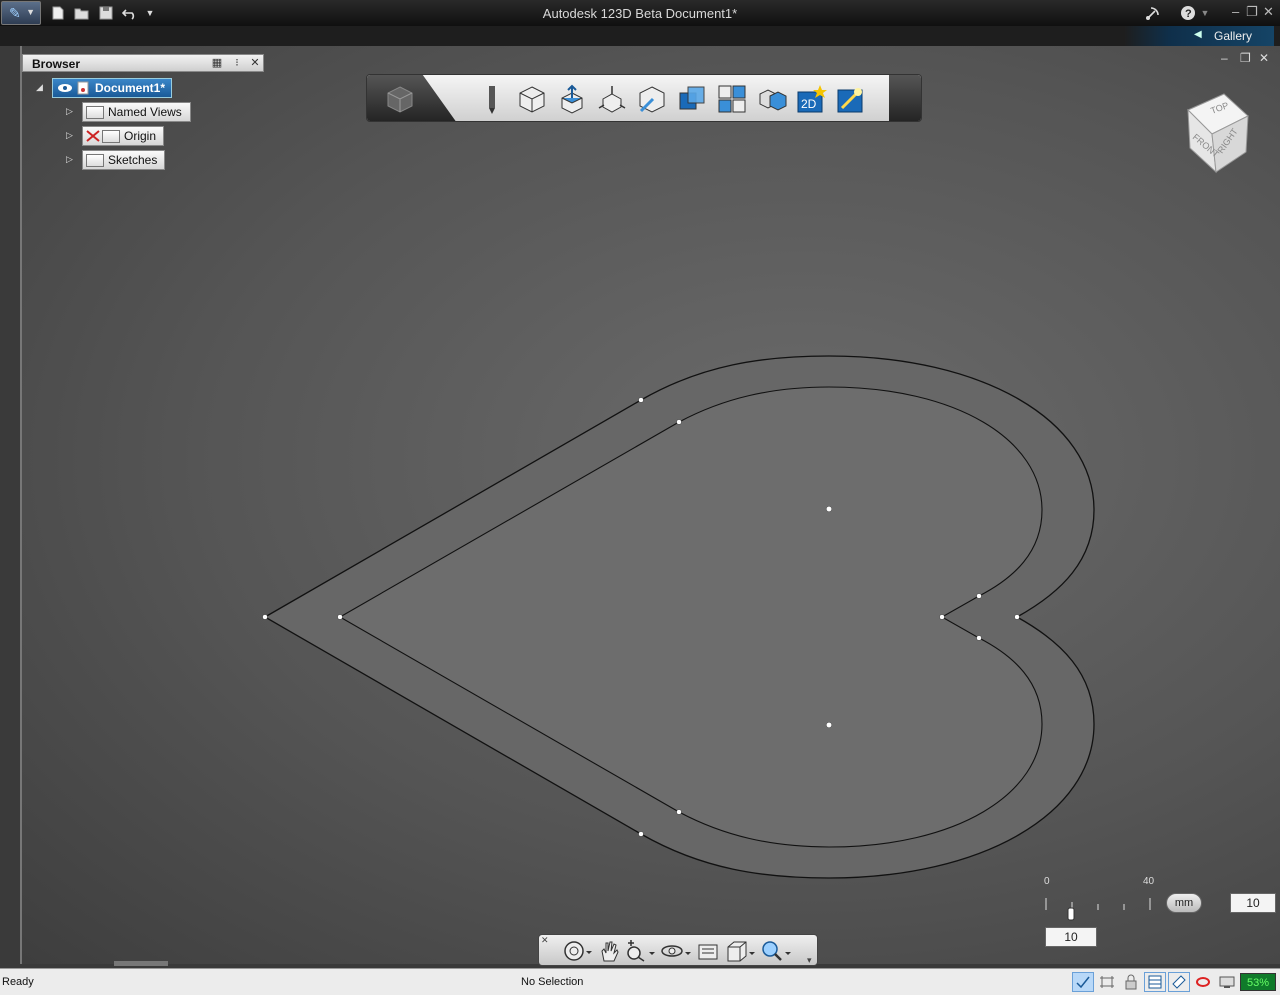 The width and height of the screenshot is (1280, 995). Describe the element at coordinates (676, 951) in the screenshot. I see `orbit-button` at that location.